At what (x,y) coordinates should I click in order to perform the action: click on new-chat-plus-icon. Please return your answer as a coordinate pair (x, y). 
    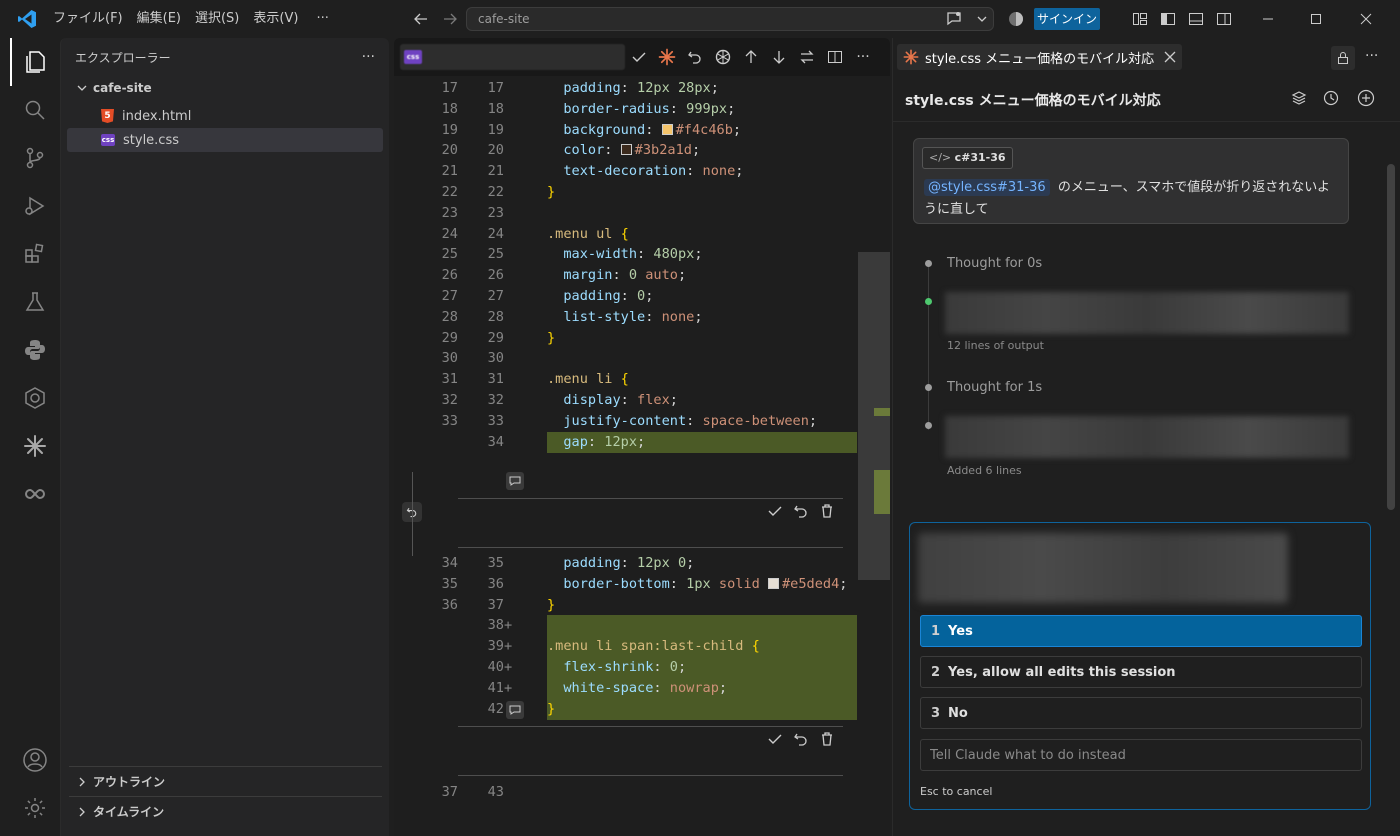
    Looking at the image, I should click on (1366, 98).